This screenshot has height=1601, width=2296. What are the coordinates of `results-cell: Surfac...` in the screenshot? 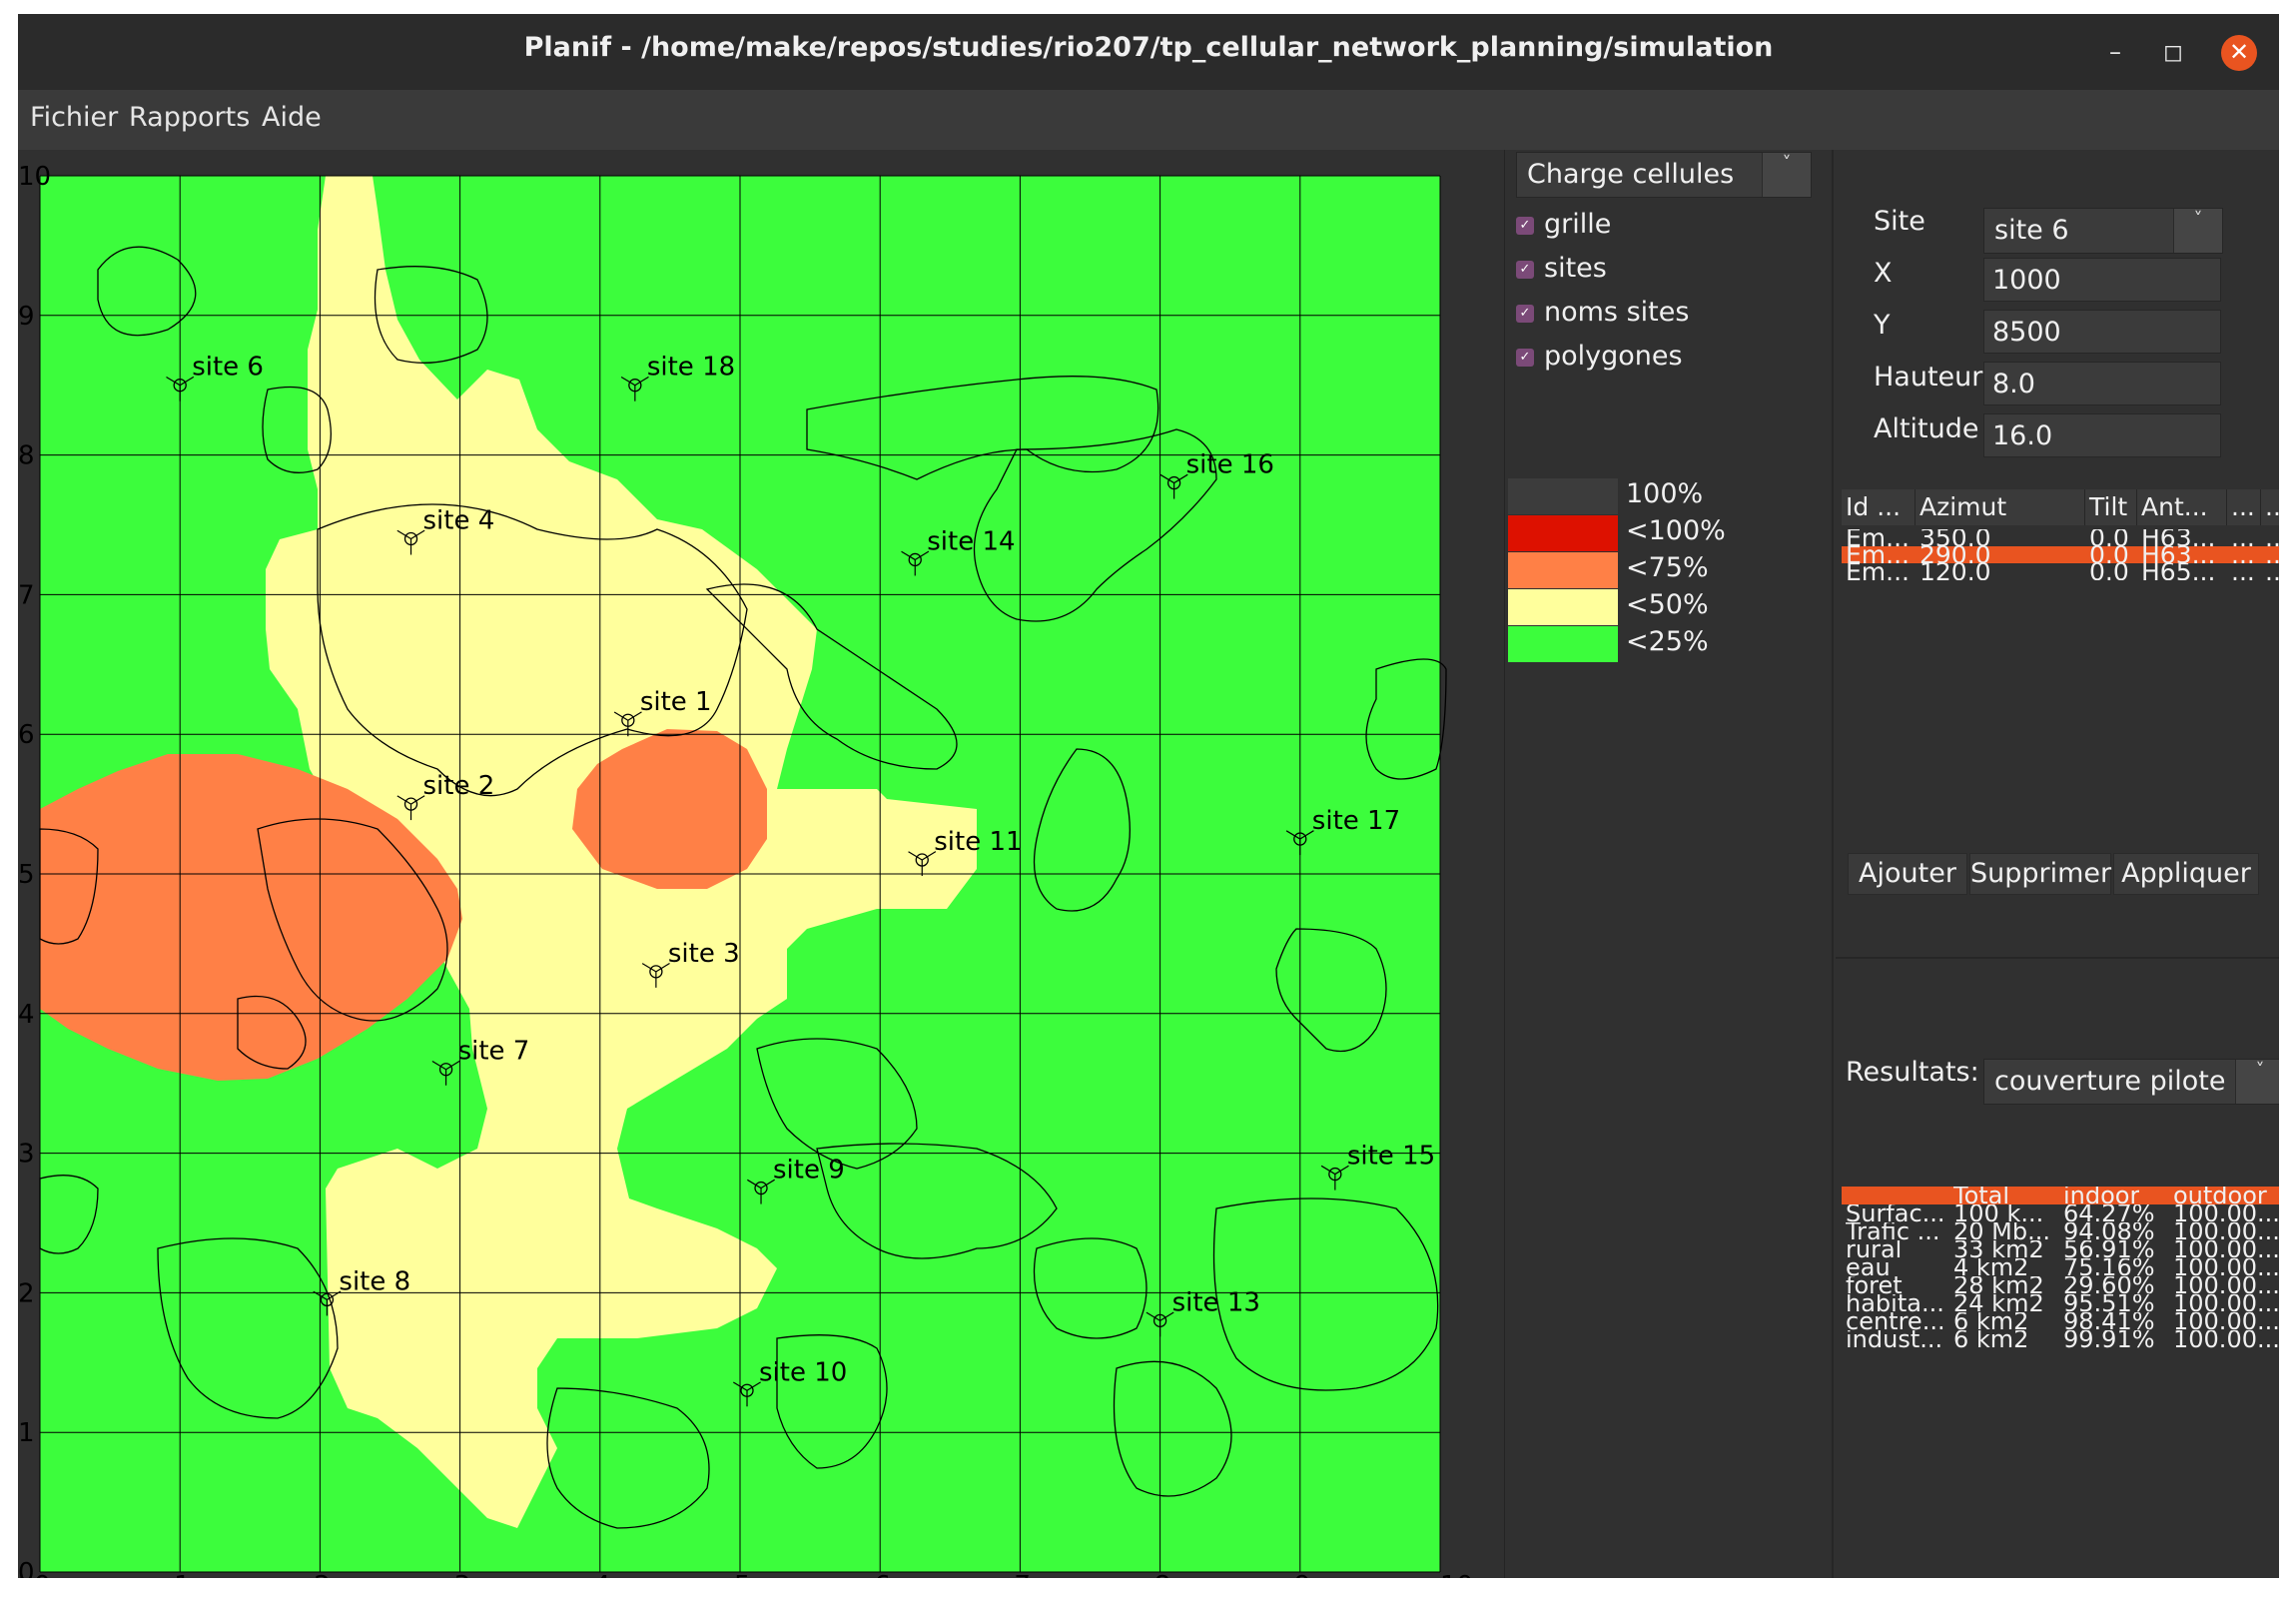 It's located at (1896, 1213).